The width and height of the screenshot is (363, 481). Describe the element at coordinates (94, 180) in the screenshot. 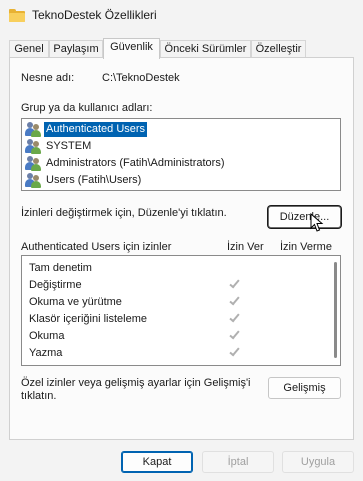

I see `list-item-label: Users (Fatih\Users)` at that location.